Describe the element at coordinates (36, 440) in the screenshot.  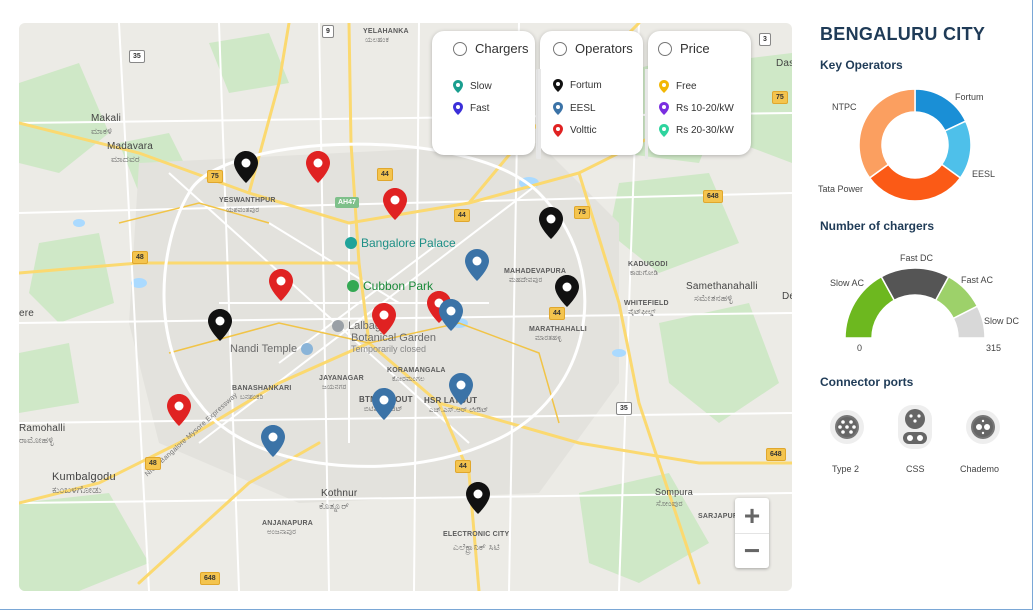
I see `map-label-ramohalli-kn: ರಾಮೋಹಳ್ಳಿ` at that location.